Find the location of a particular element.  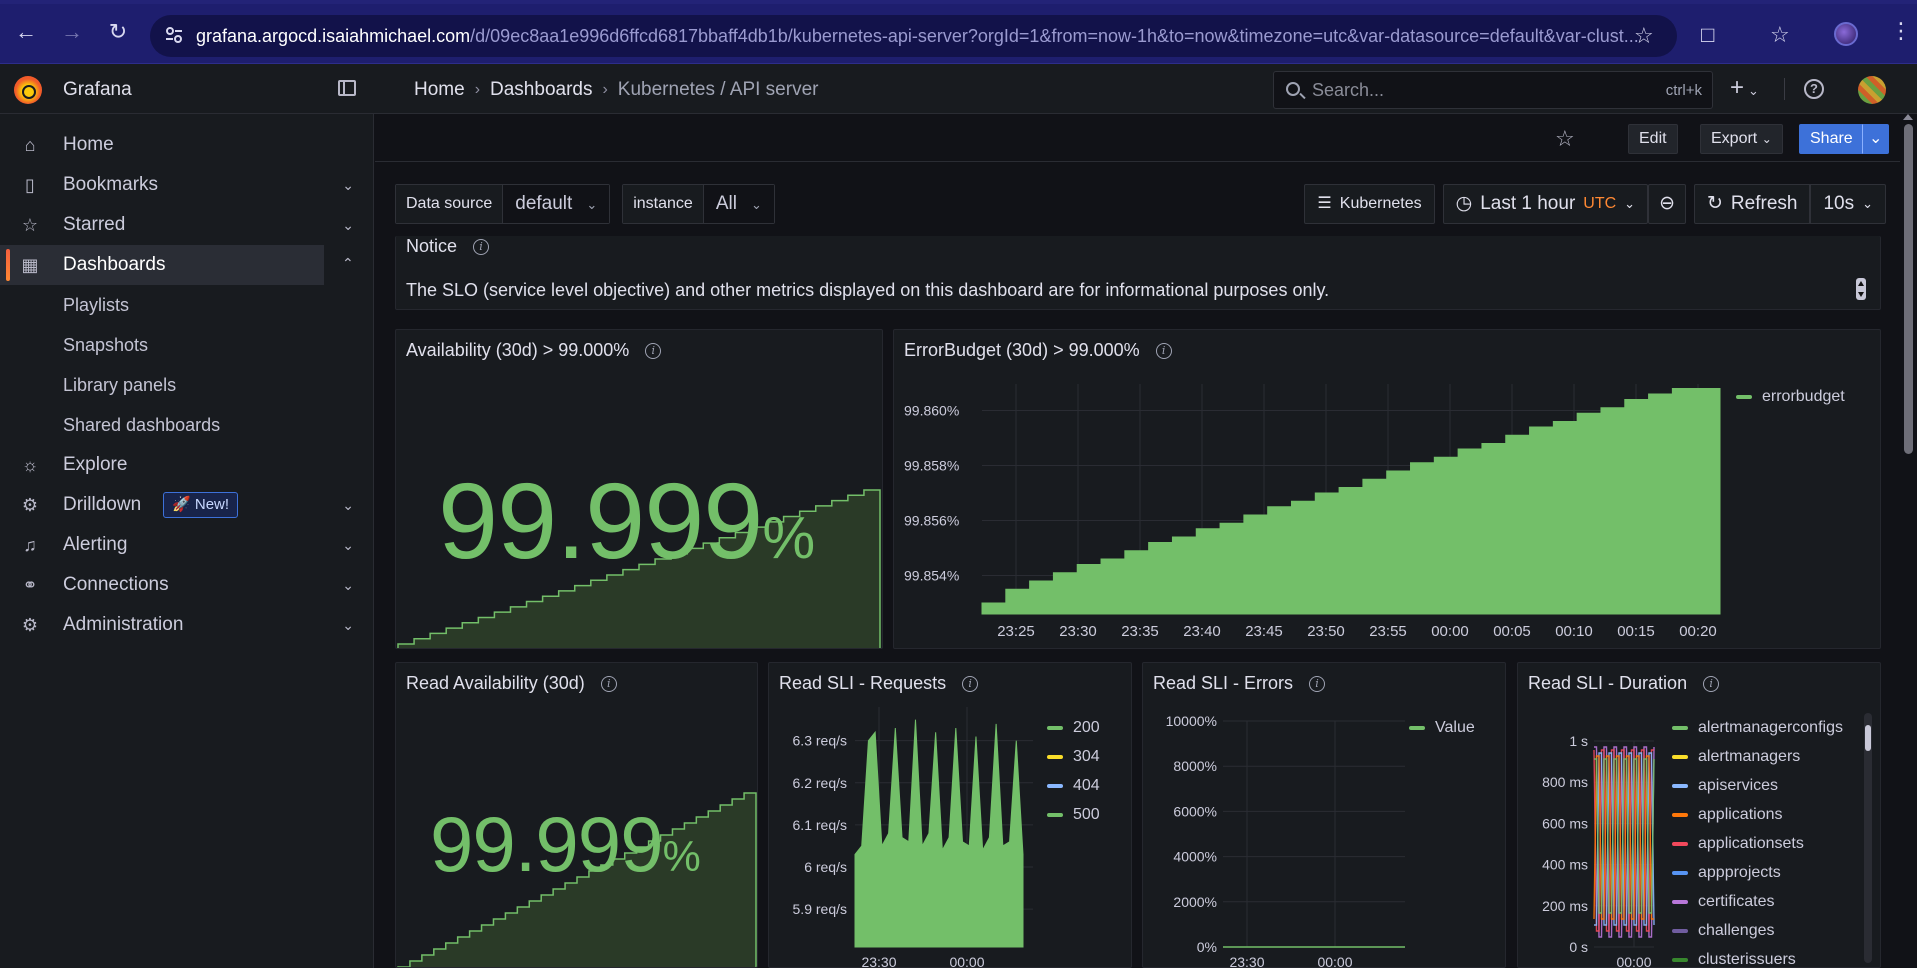

legend-item: Value is located at coordinates (1442, 728).